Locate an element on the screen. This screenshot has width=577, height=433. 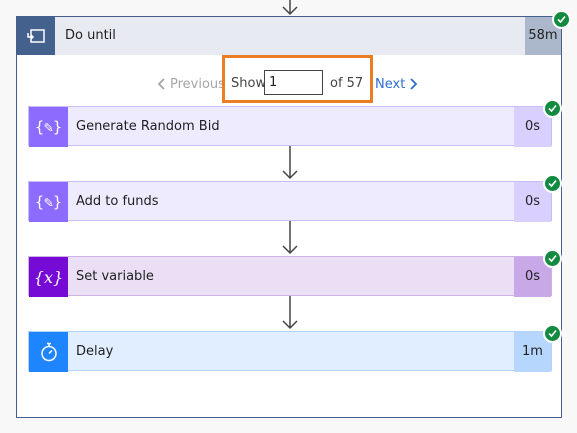
step-delay: Delay 1m is located at coordinates (290, 351).